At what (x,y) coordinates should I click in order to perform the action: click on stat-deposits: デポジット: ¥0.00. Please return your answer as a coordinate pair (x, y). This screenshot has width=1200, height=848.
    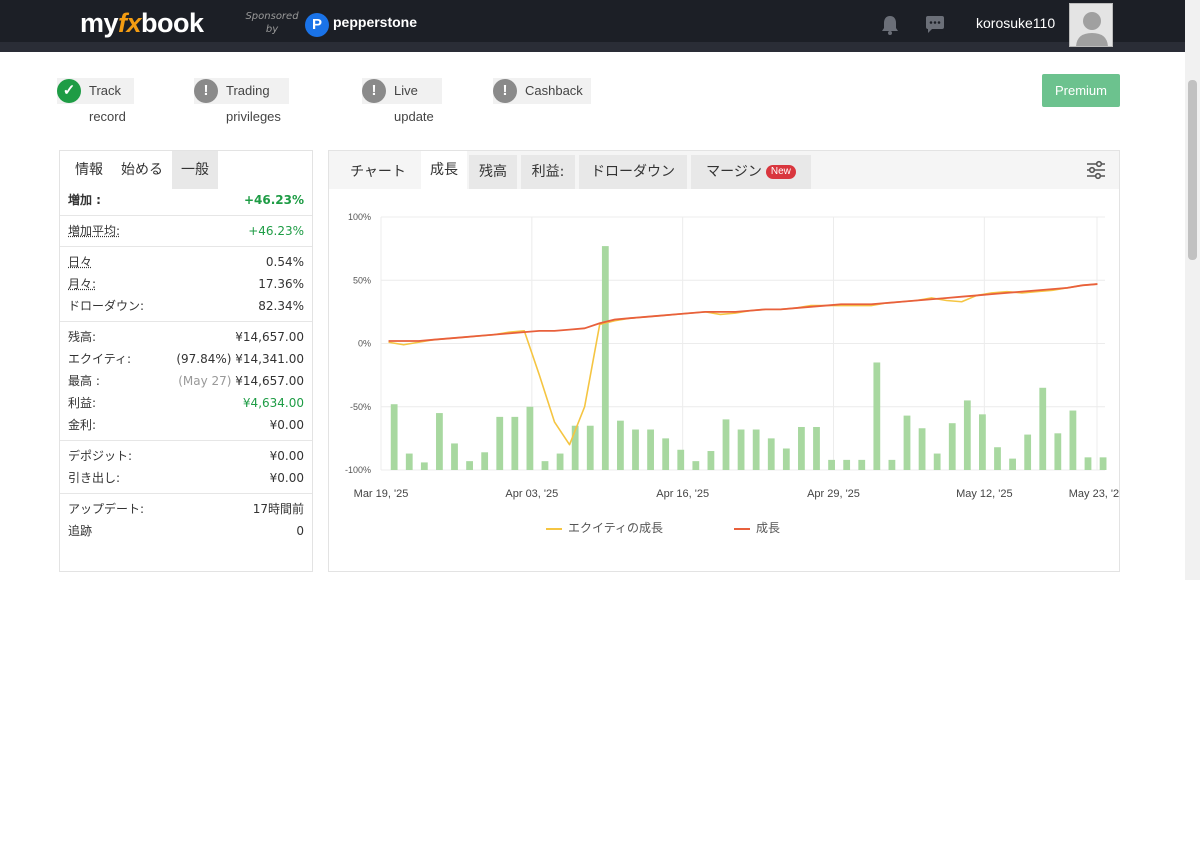
    Looking at the image, I should click on (186, 456).